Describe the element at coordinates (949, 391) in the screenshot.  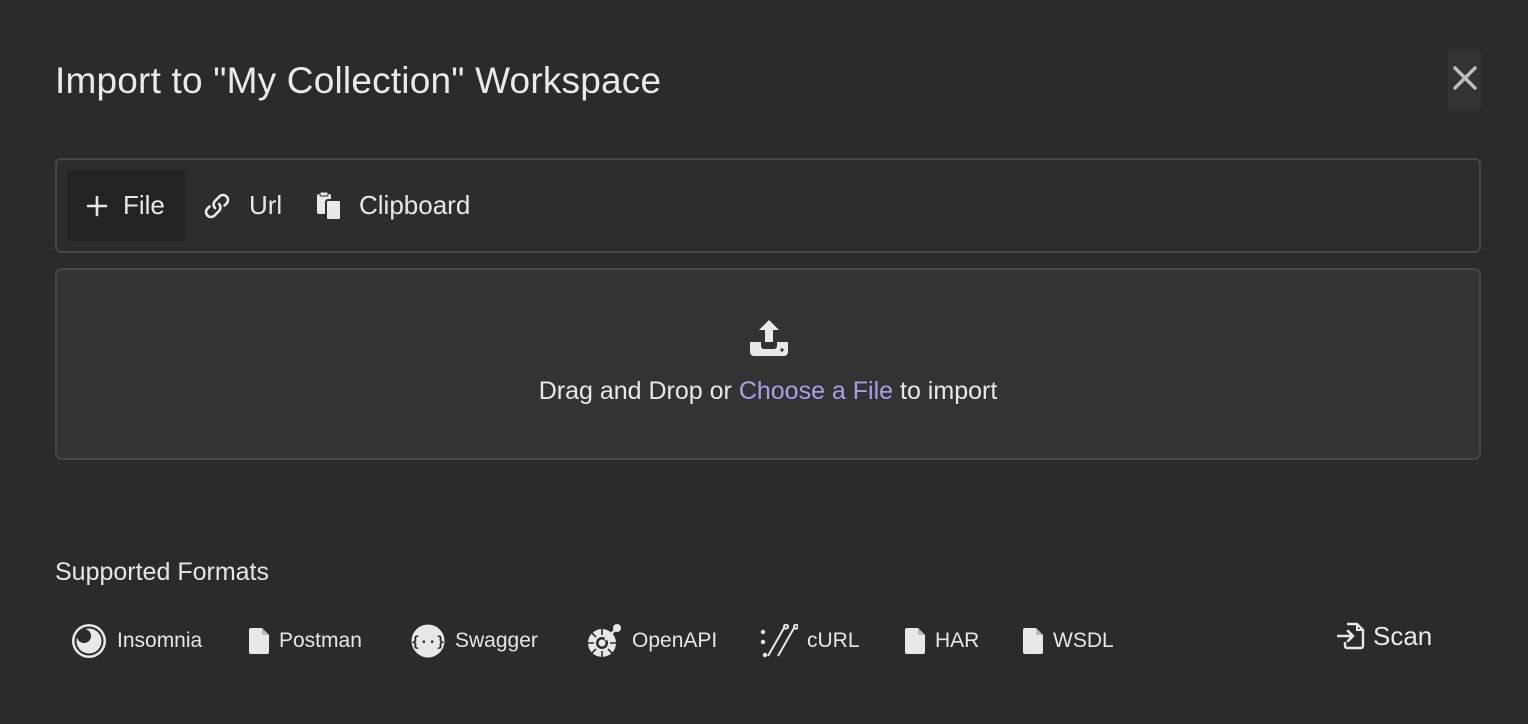
I see `drop-text-after: to import` at that location.